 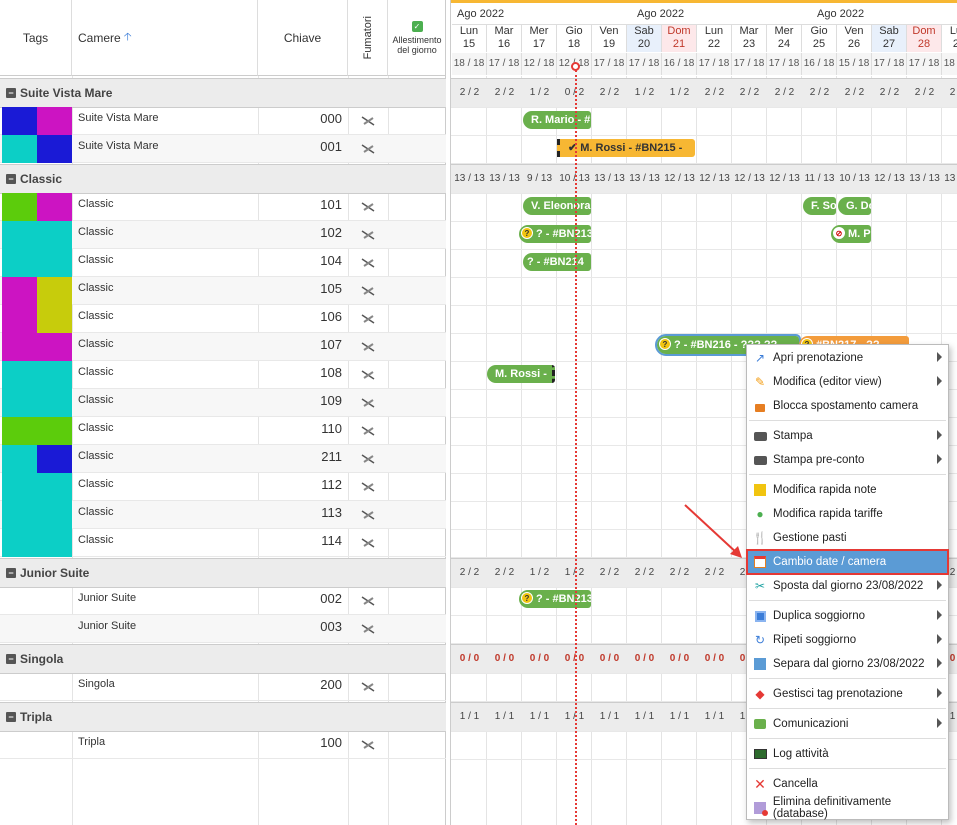 I want to click on day-header: Mar 16, so click(x=504, y=38).